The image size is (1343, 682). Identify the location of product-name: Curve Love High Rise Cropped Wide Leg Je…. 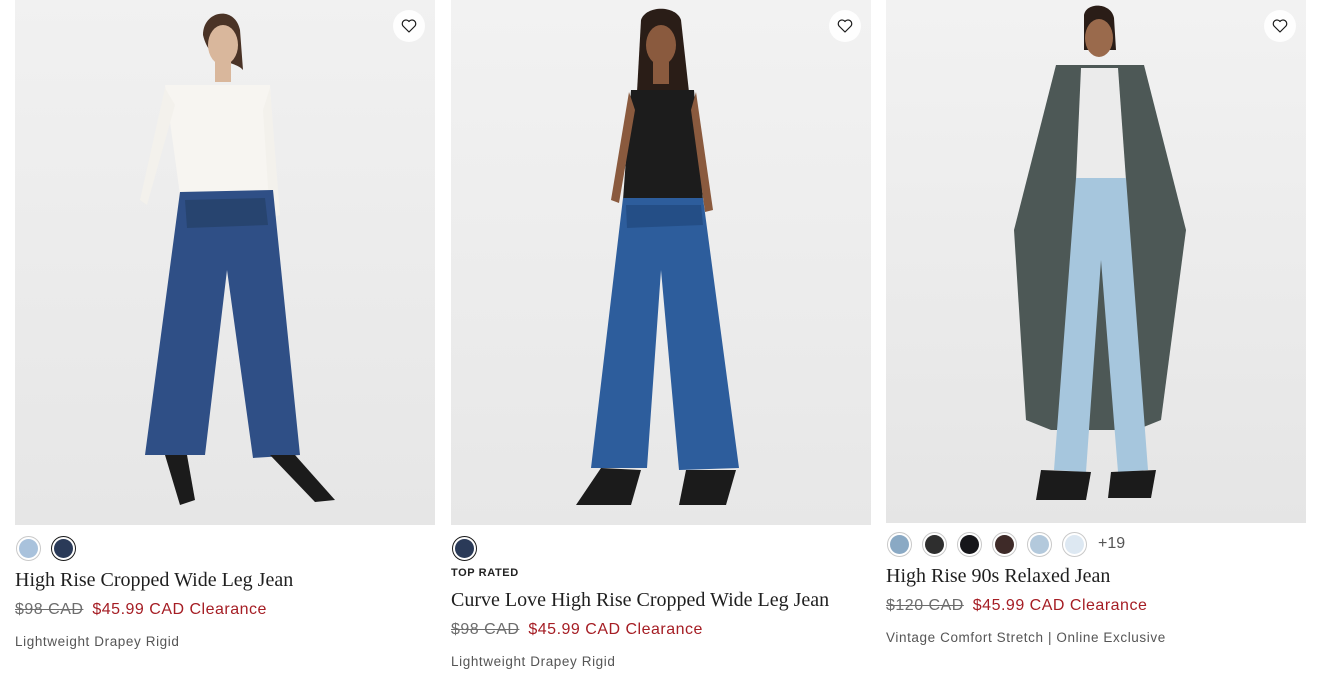
(661, 600).